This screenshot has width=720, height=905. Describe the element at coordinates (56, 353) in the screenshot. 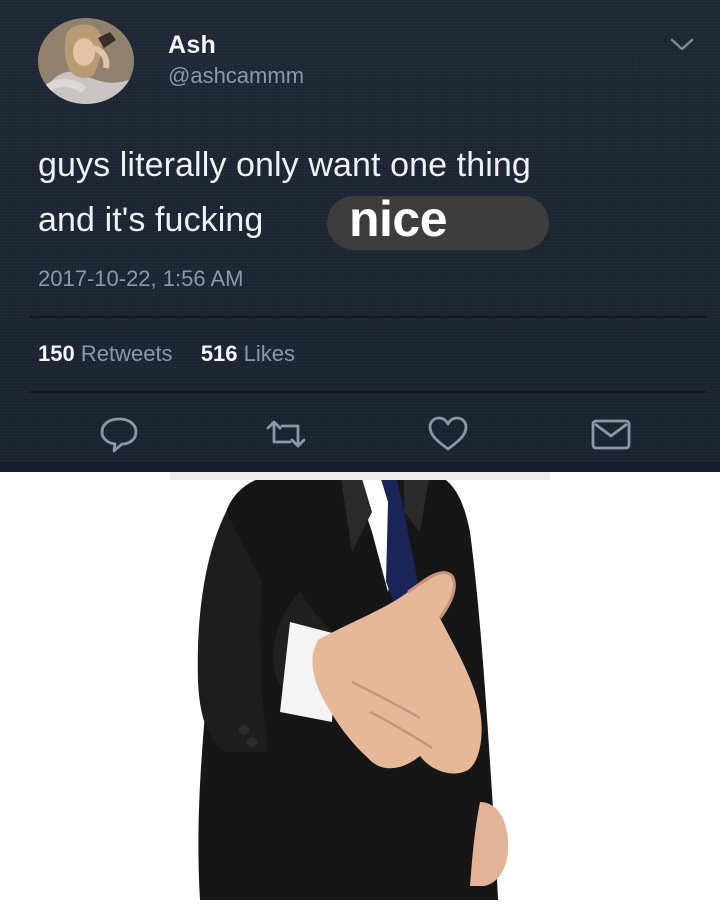

I see `retweets-count: 150` at that location.